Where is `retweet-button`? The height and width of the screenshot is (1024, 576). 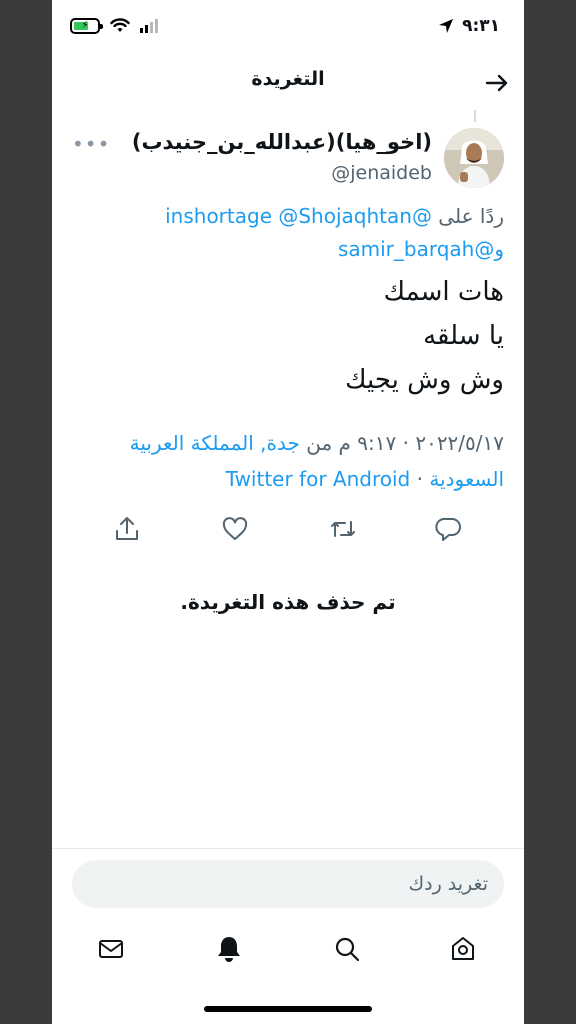 retweet-button is located at coordinates (343, 529).